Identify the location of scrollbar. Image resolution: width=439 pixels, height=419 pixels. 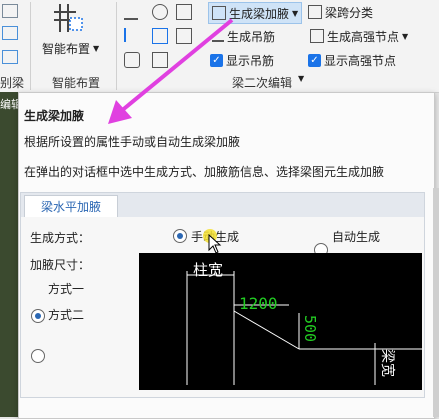
(436, 302).